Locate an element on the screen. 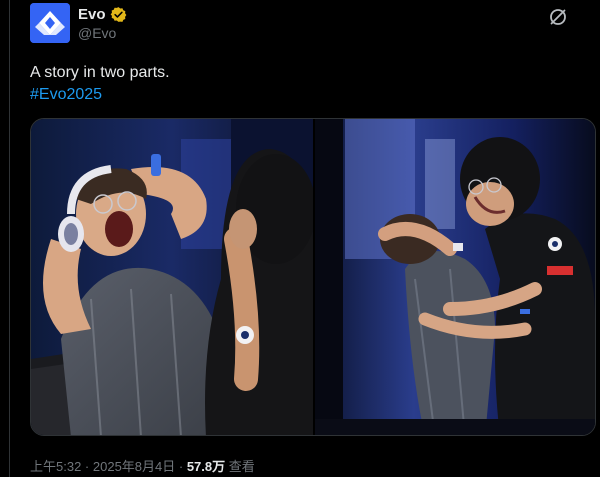 The height and width of the screenshot is (477, 600). grok-icon is located at coordinates (558, 17).